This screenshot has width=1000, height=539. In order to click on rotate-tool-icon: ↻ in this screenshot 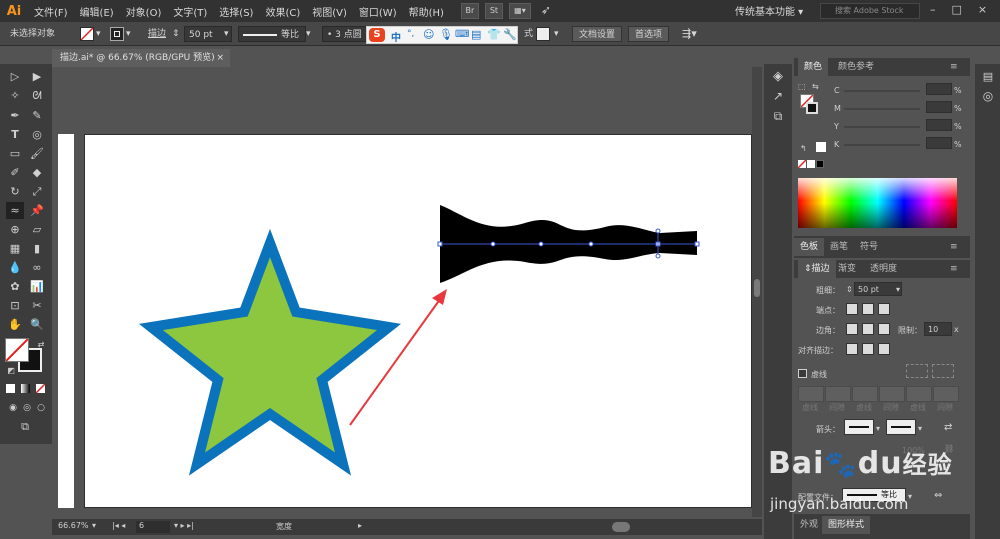, I will do `click(15, 191)`.